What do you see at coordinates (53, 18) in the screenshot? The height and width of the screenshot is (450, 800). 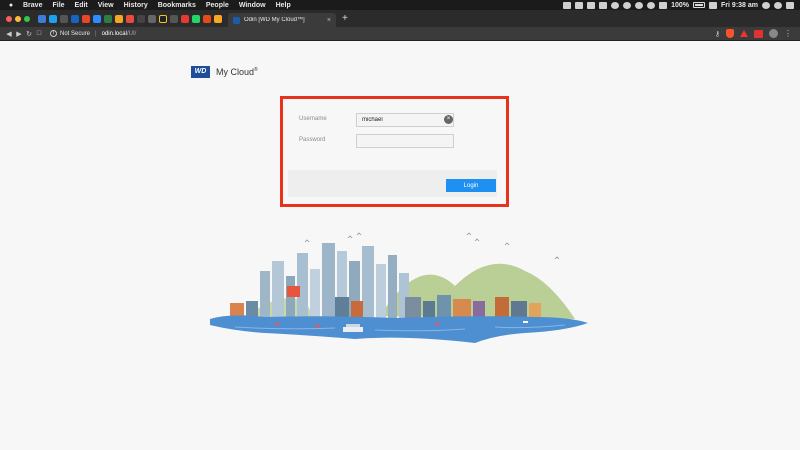 I see `twitter-tab-icon` at bounding box center [53, 18].